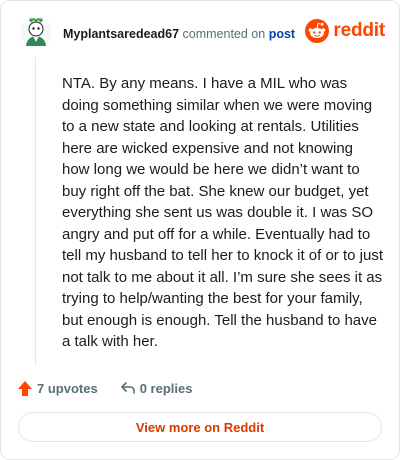 The image size is (400, 460). I want to click on upvote-button: 7 upvotes, so click(57, 388).